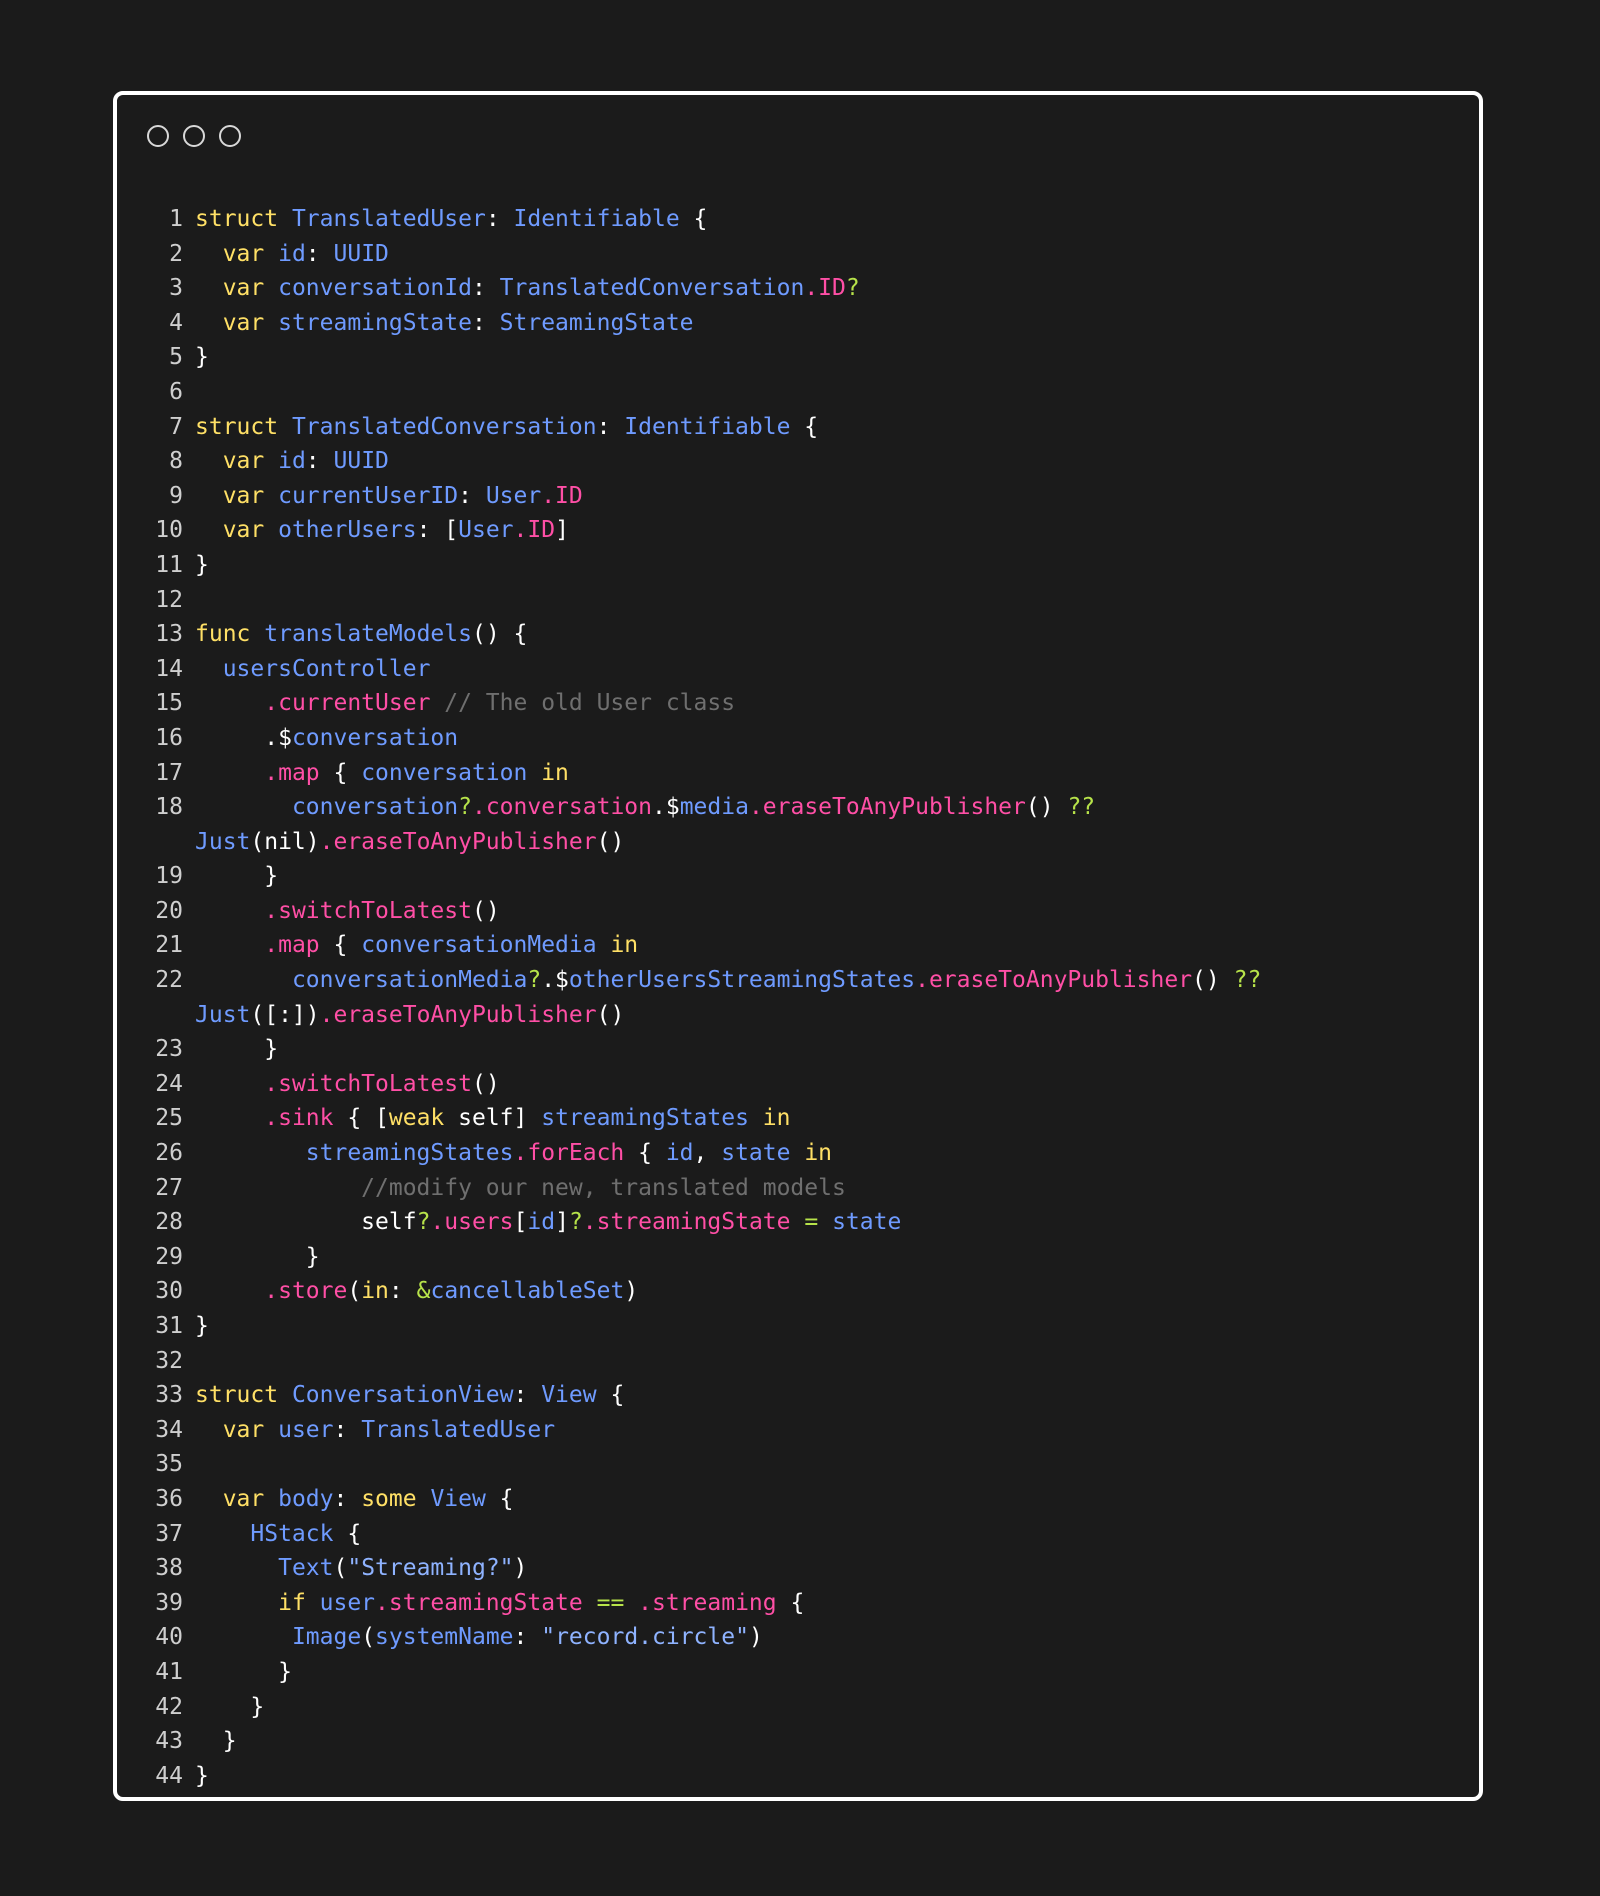 The width and height of the screenshot is (1600, 1896). Describe the element at coordinates (610, 426) in the screenshot. I see `code-token: :` at that location.